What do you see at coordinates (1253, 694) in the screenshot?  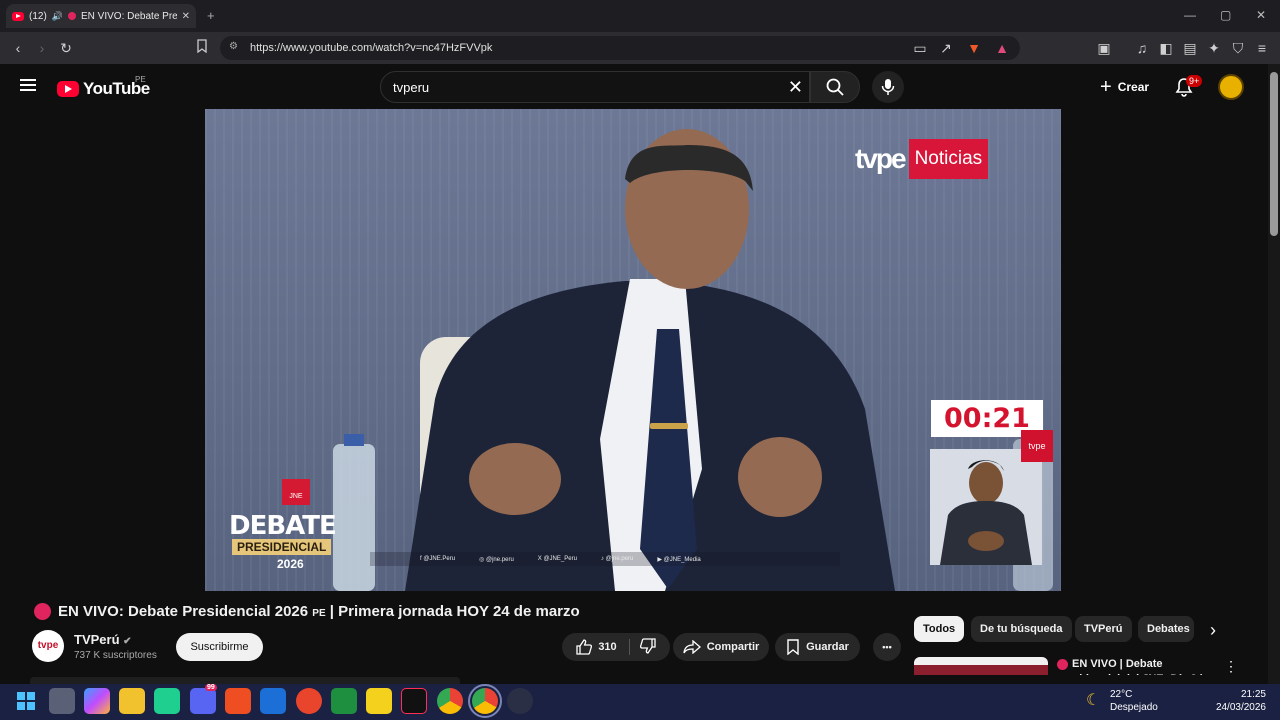 I see `clock-time: 21:25` at bounding box center [1253, 694].